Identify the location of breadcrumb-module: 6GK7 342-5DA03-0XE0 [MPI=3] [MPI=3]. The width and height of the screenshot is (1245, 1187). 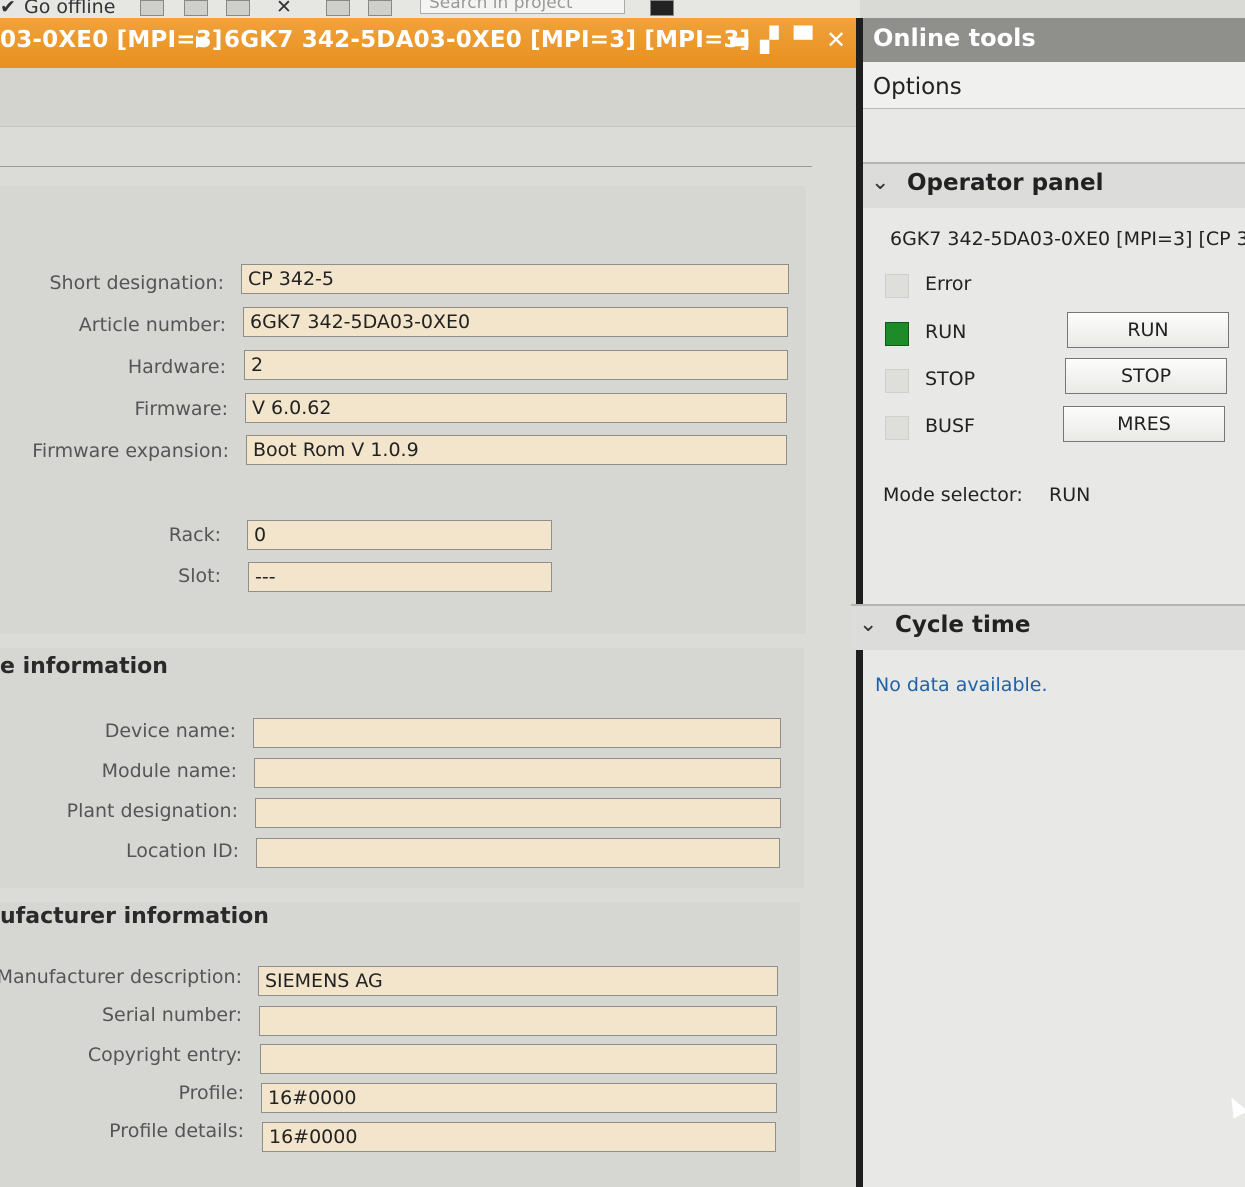
(487, 40).